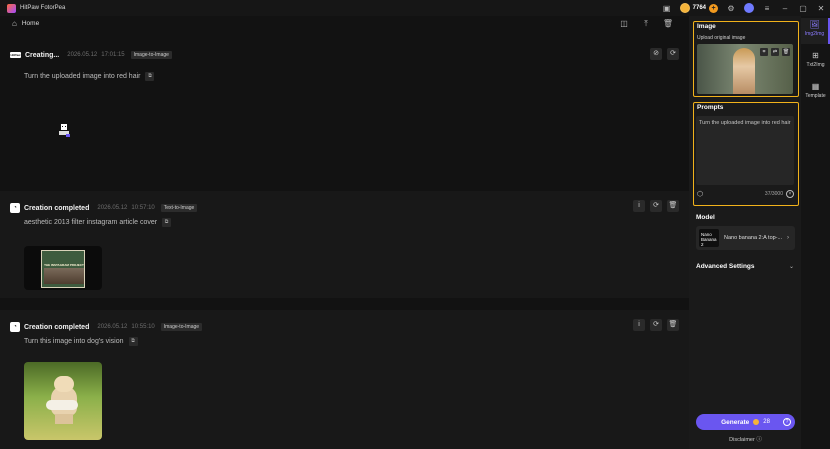 The width and height of the screenshot is (830, 449). Describe the element at coordinates (656, 54) in the screenshot. I see `cancel-icon: ⊘` at that location.